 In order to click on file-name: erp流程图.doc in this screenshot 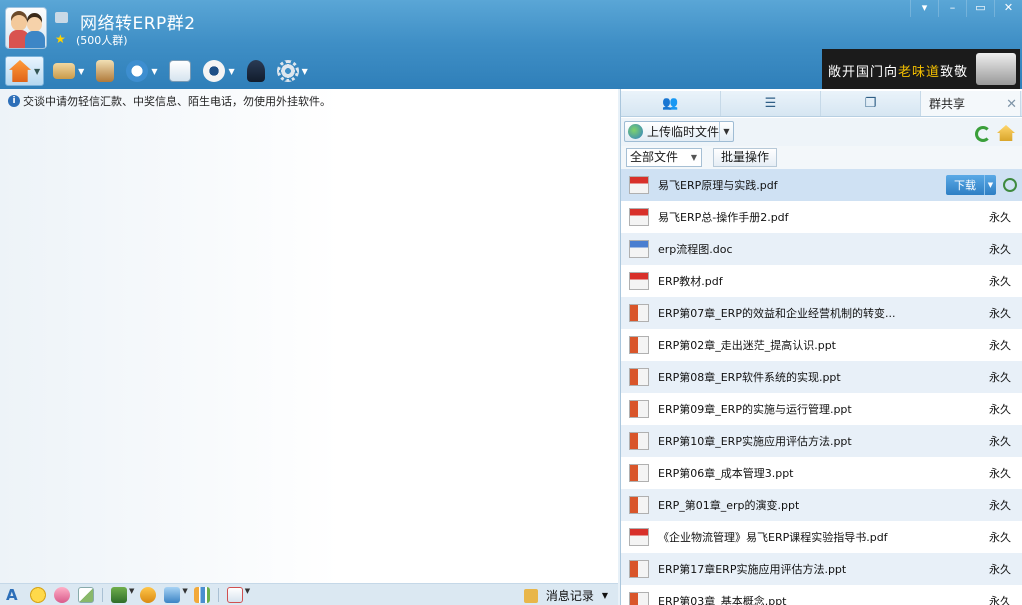, I will do `click(695, 249)`.